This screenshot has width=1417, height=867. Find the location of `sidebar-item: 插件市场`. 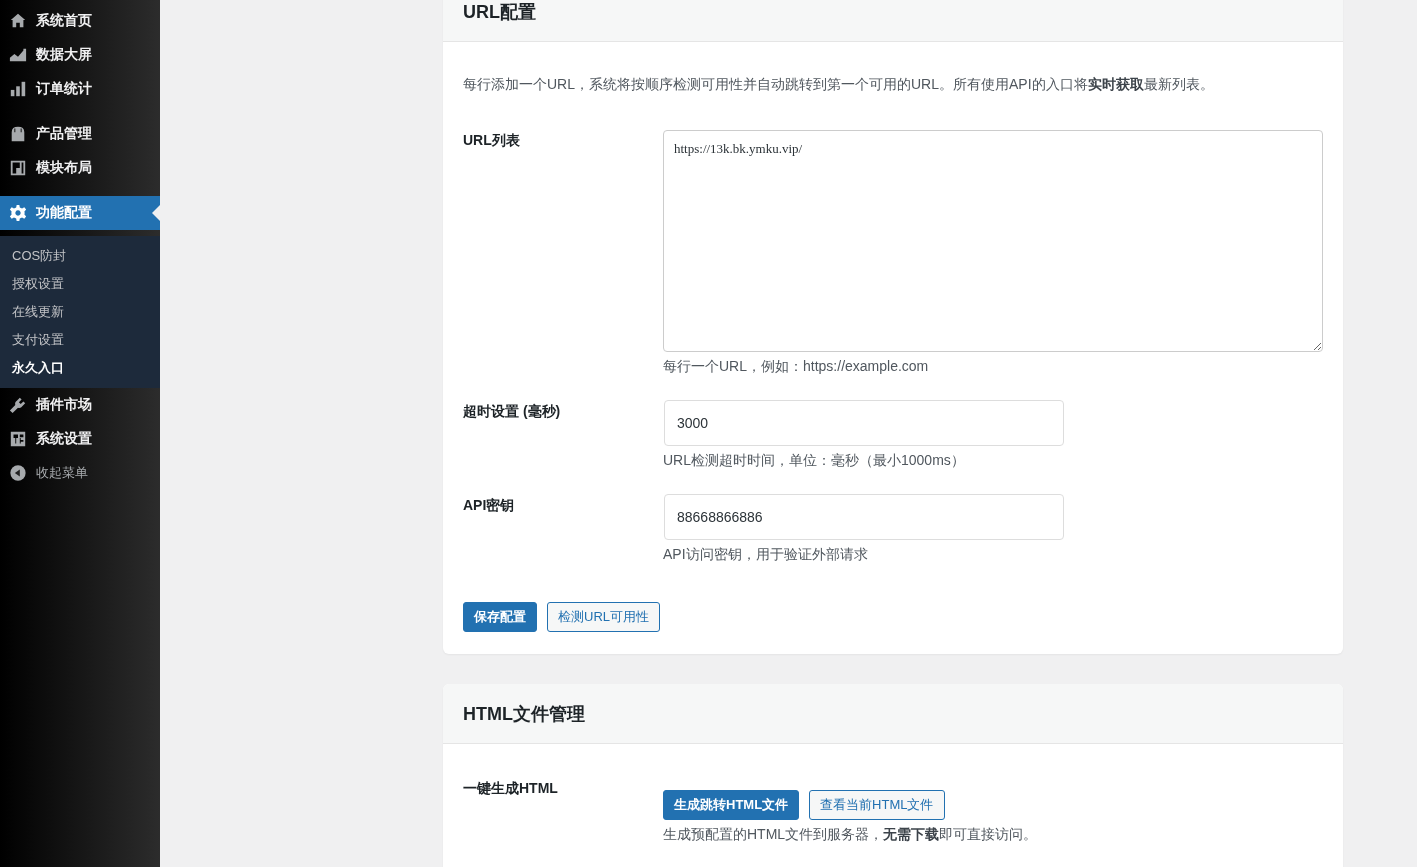

sidebar-item: 插件市场 is located at coordinates (80, 405).